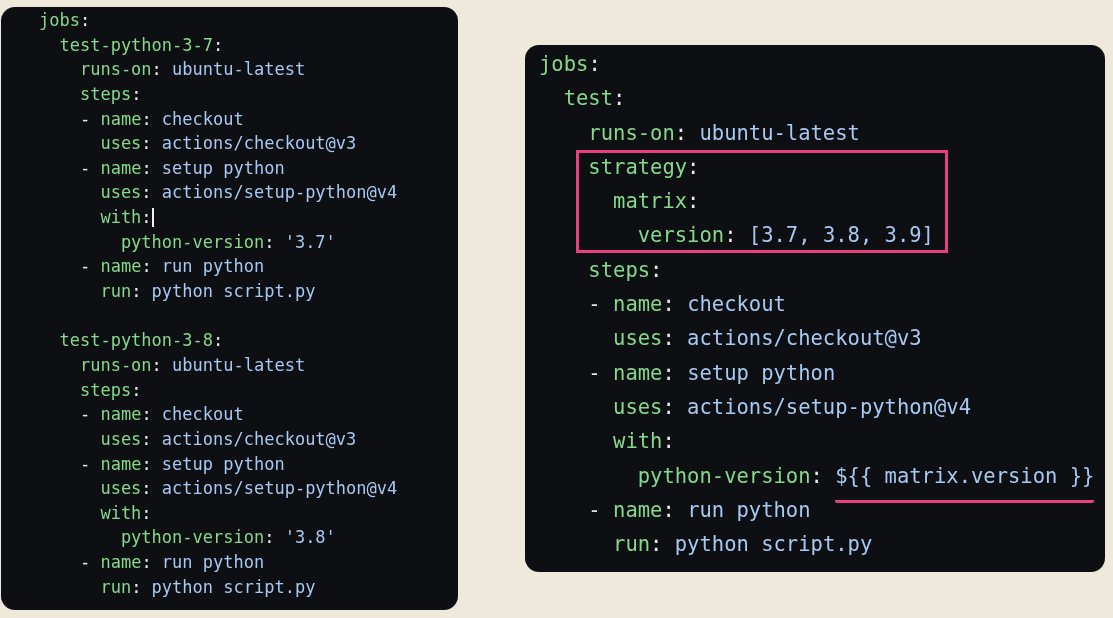  What do you see at coordinates (613, 167) in the screenshot?
I see `yaml-key: strategy` at bounding box center [613, 167].